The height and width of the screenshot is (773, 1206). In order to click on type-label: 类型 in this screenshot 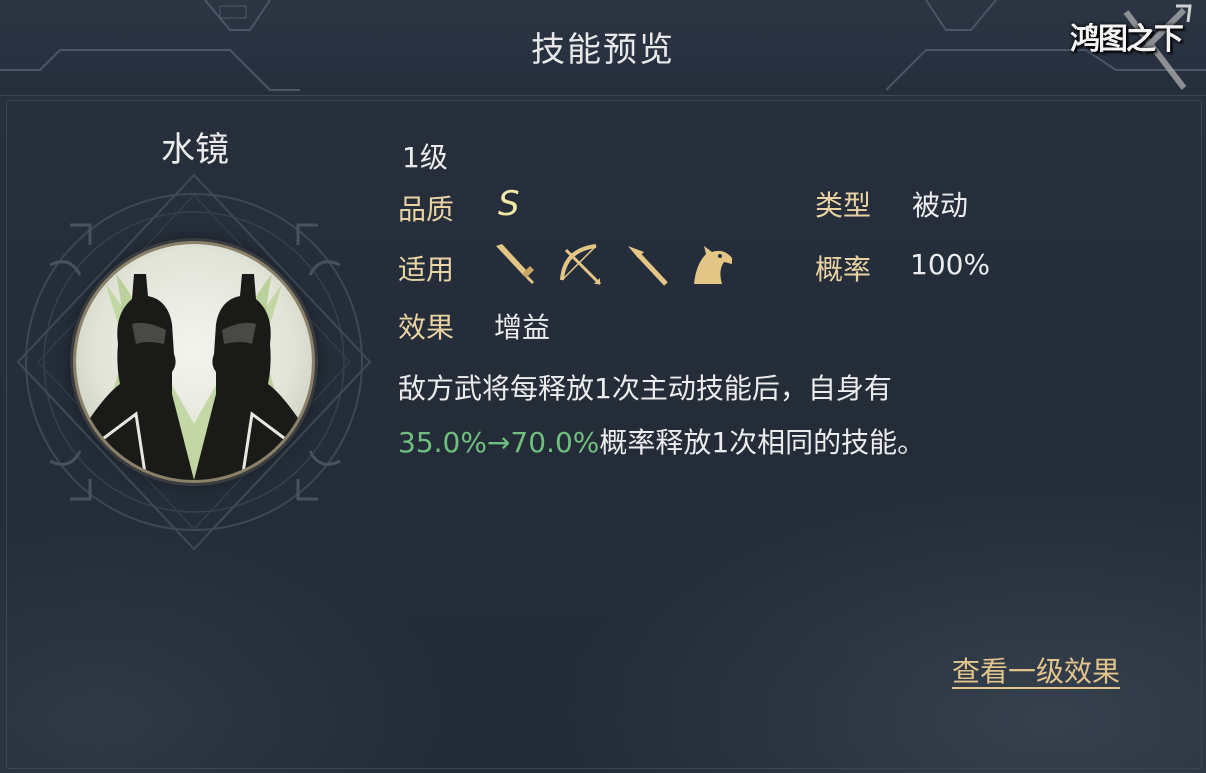, I will do `click(843, 205)`.